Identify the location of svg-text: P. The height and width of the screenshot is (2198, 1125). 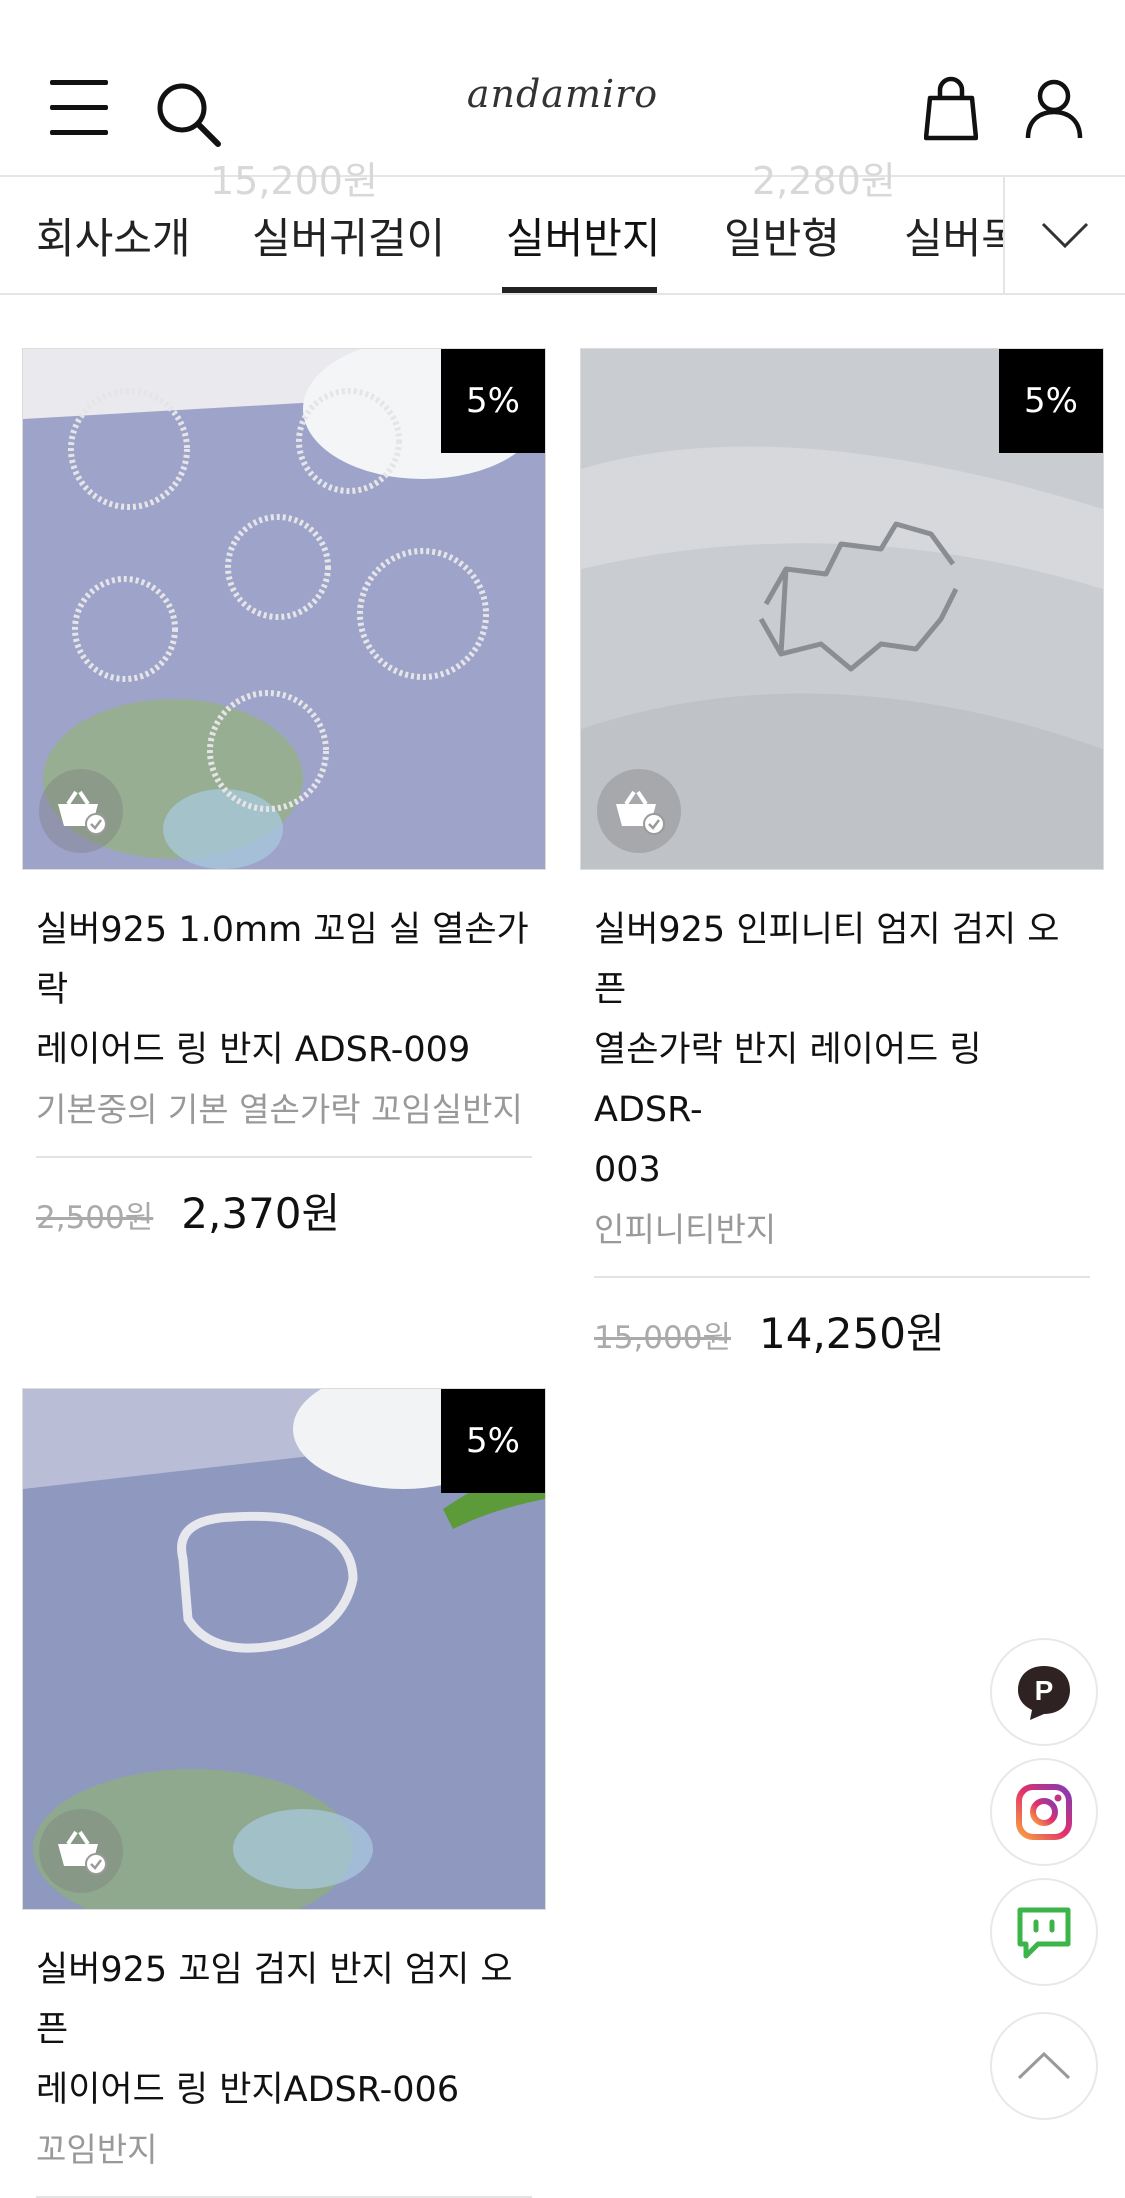
(1044, 1690).